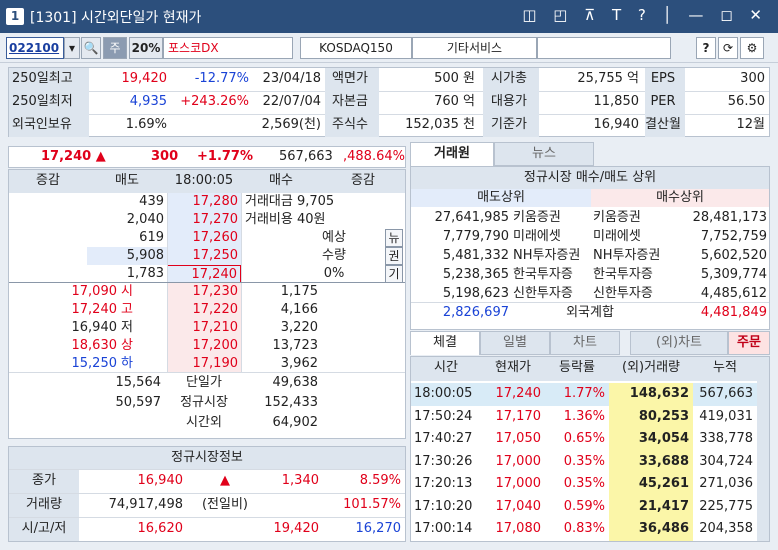 This screenshot has width=778, height=550. I want to click on tab-4: 주문, so click(749, 343).